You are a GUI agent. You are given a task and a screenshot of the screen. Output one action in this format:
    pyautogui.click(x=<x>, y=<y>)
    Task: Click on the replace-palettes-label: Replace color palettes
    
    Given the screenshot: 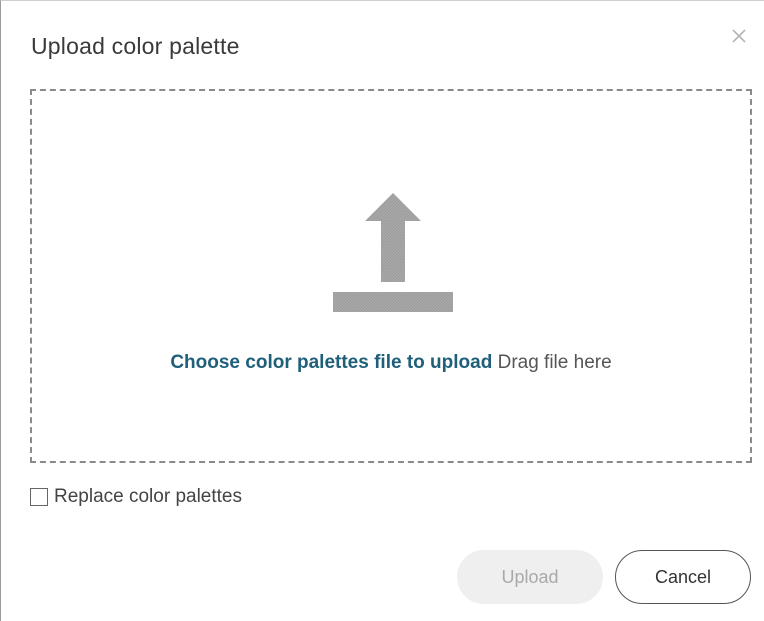 What is the action you would take?
    pyautogui.click(x=148, y=496)
    